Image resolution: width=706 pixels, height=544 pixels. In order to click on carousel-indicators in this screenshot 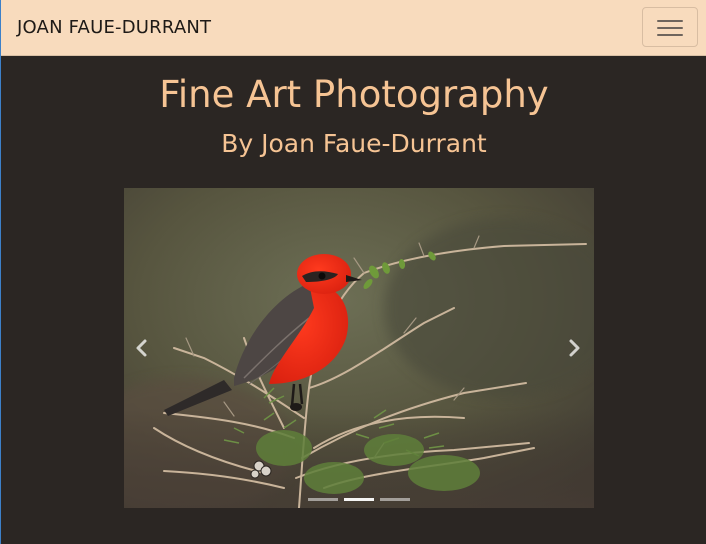, I will do `click(359, 500)`.